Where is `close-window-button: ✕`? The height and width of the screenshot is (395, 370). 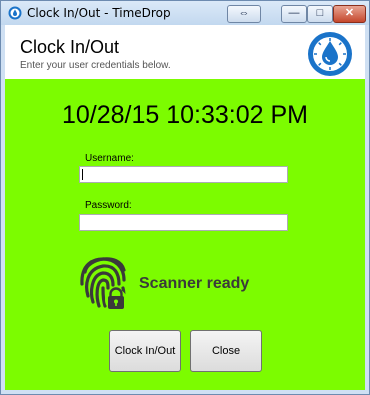
close-window-button: ✕ is located at coordinates (349, 14).